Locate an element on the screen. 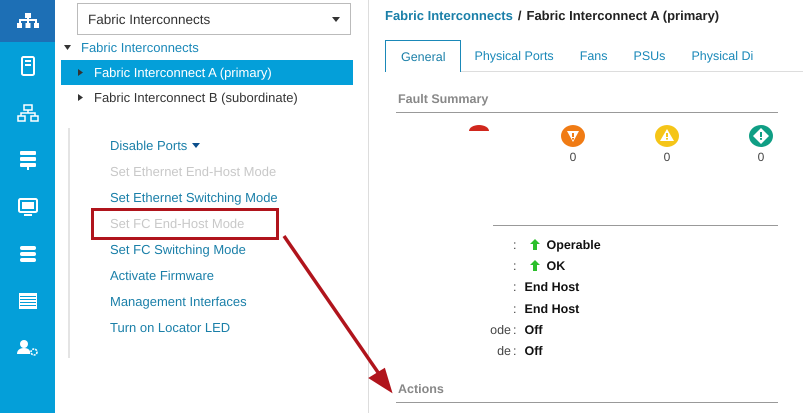 This screenshot has height=413, width=803. tree-item: Fabric Interconnects is located at coordinates (207, 47).